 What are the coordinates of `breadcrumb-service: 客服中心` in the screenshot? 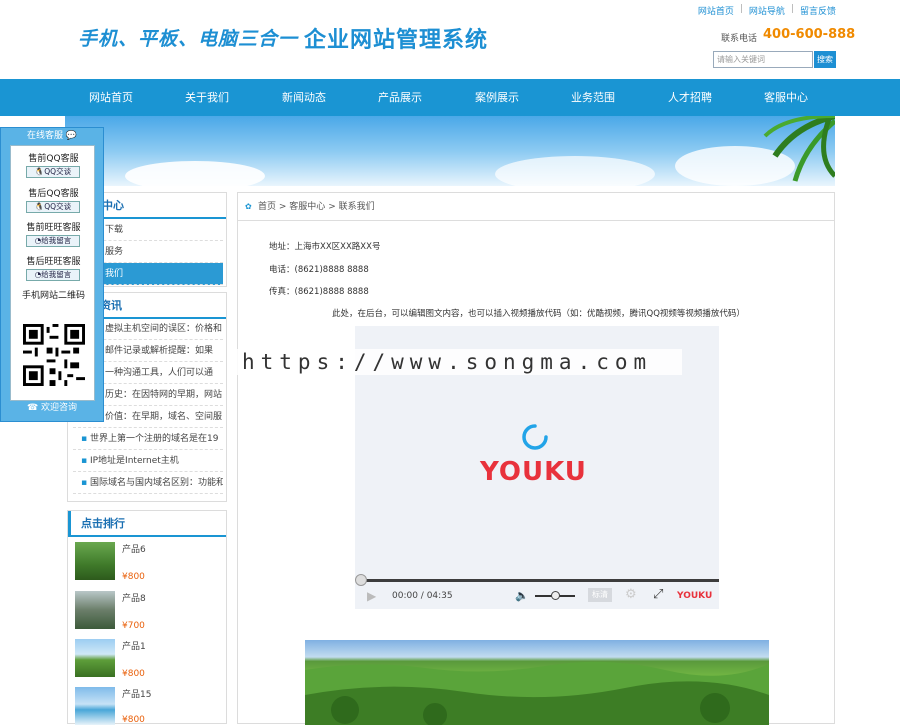 It's located at (307, 207).